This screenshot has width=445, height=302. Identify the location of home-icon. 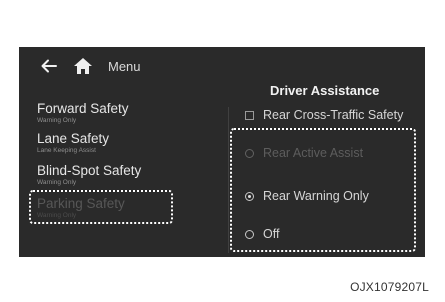
(83, 66).